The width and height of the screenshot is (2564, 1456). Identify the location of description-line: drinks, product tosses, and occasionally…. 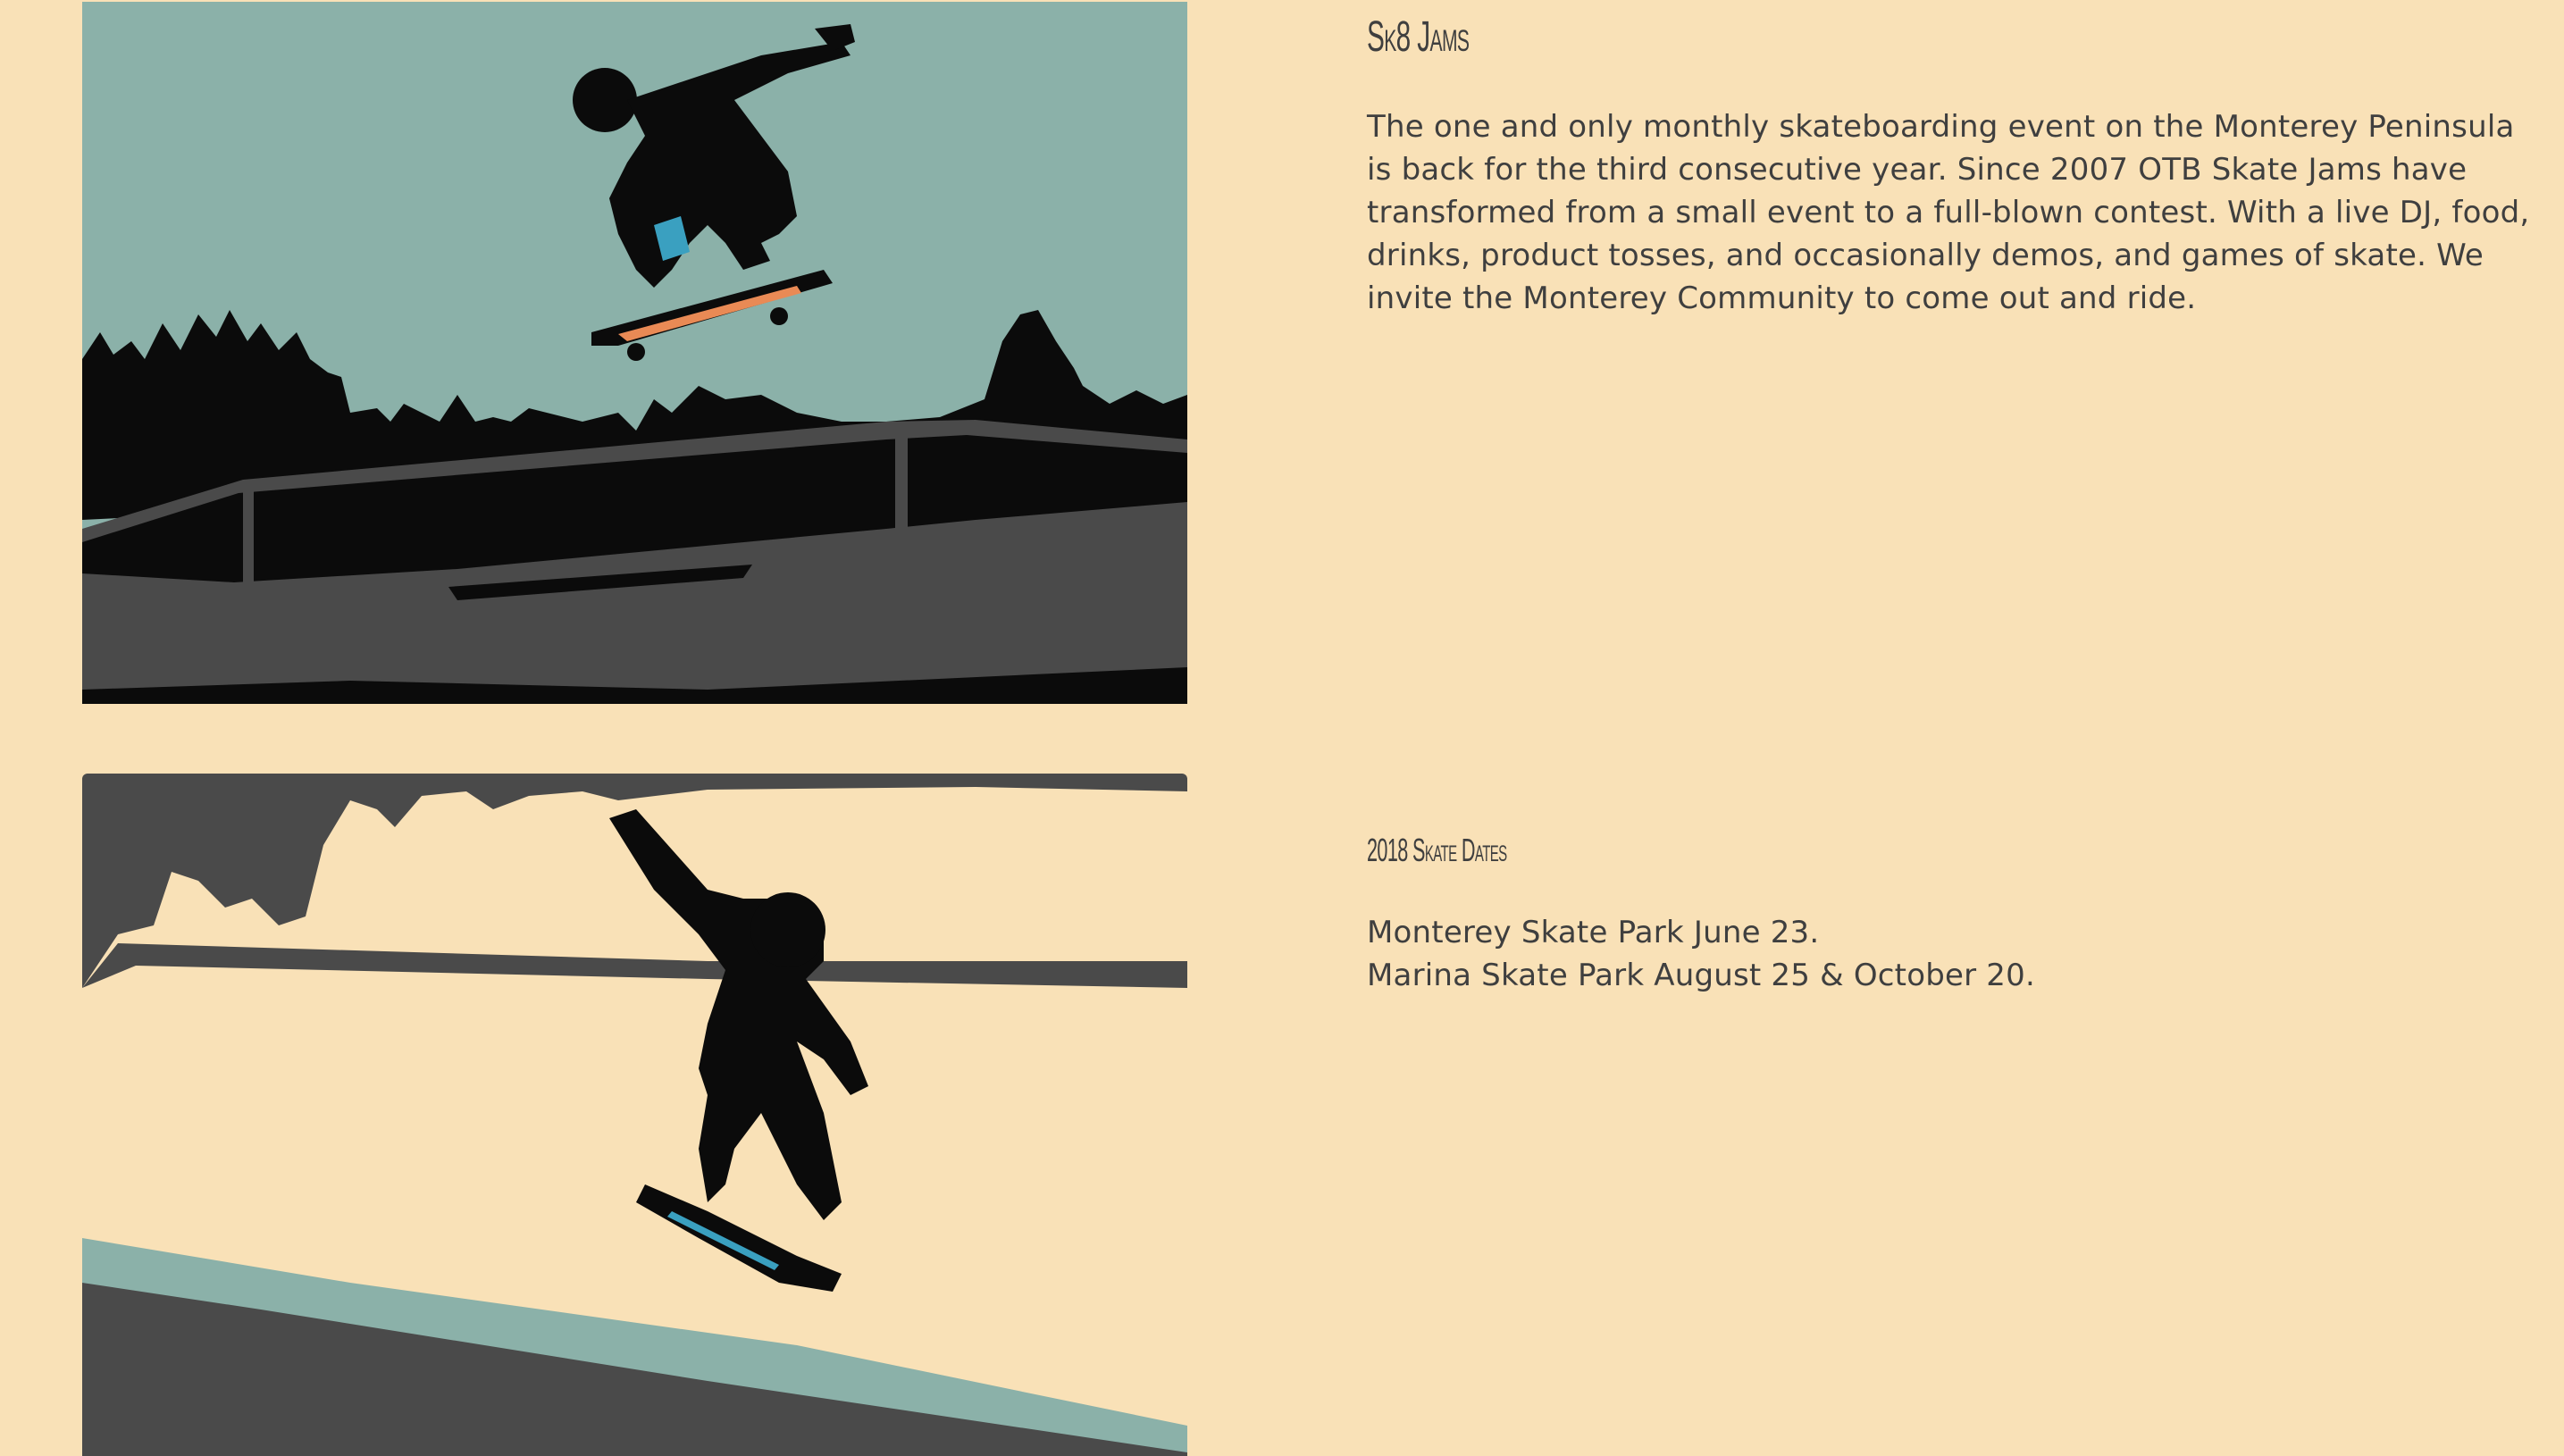
(1925, 255).